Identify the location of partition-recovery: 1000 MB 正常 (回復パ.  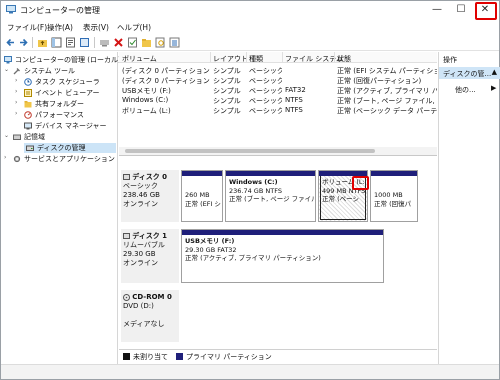
(394, 196).